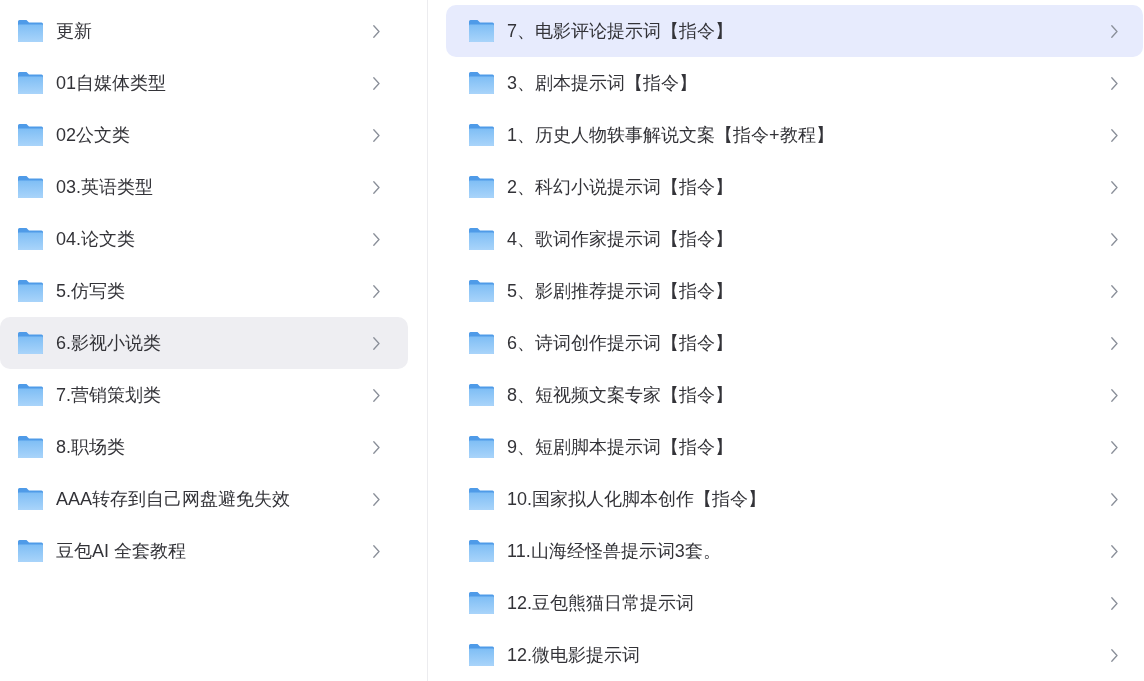  I want to click on folder-row: 4、歌词作家提示词【指令】, so click(794, 239).